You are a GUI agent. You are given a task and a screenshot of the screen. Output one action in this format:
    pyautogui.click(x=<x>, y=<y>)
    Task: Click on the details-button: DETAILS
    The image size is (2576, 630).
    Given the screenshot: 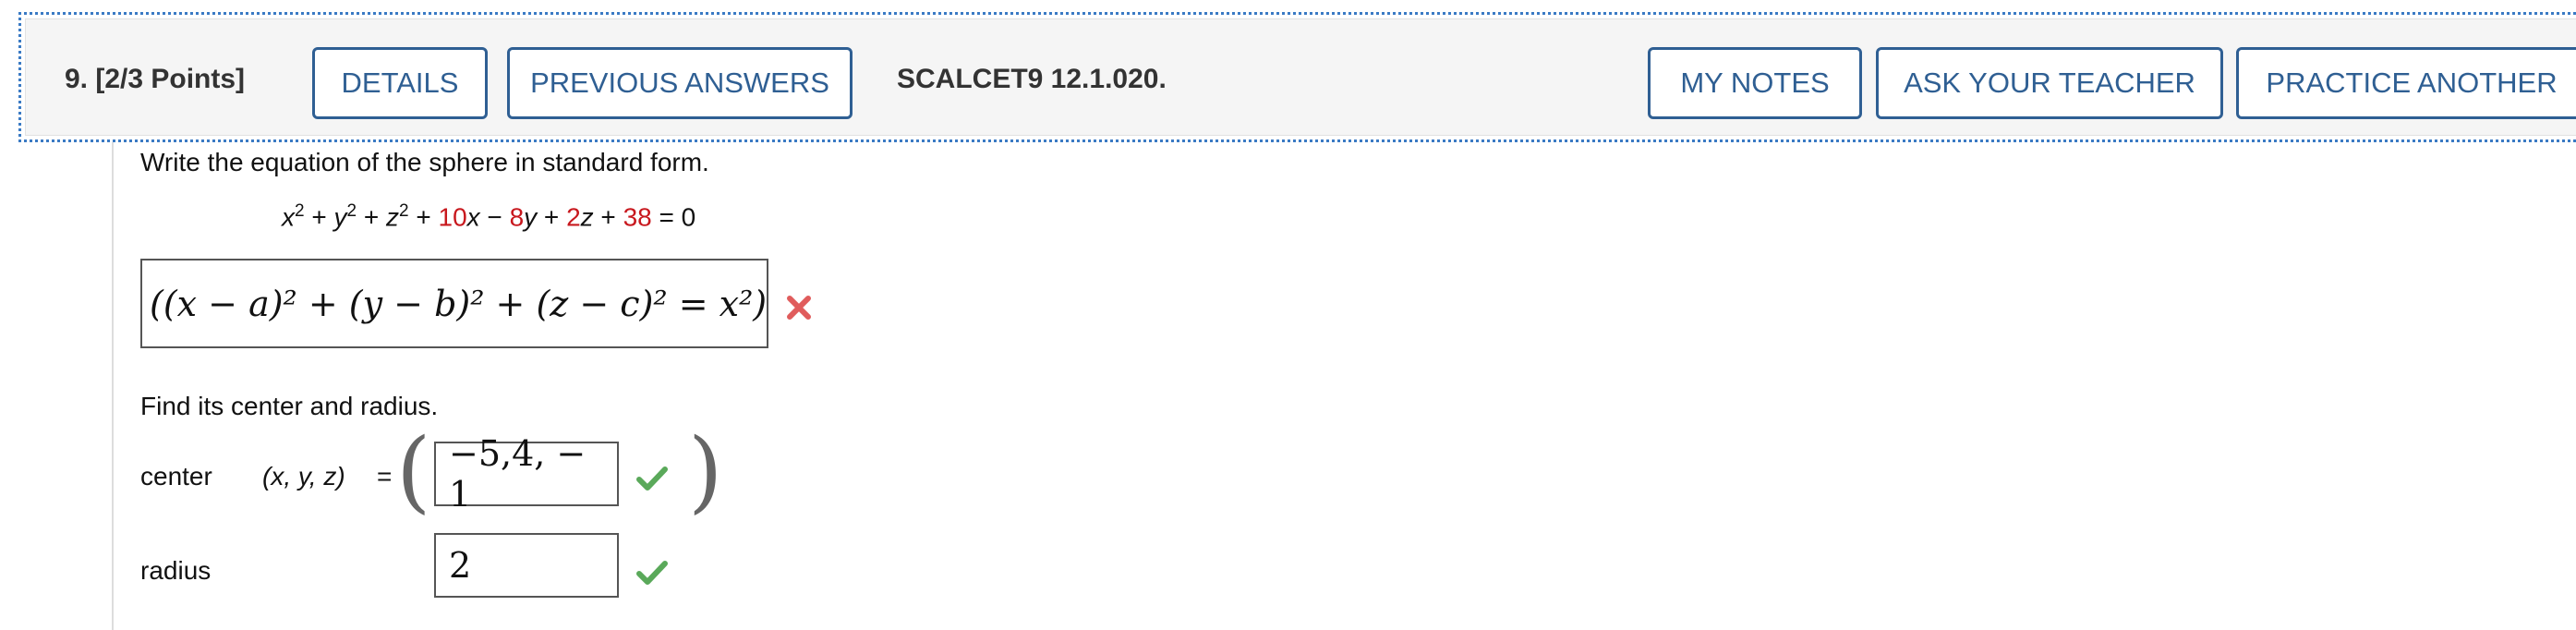 What is the action you would take?
    pyautogui.click(x=400, y=83)
    